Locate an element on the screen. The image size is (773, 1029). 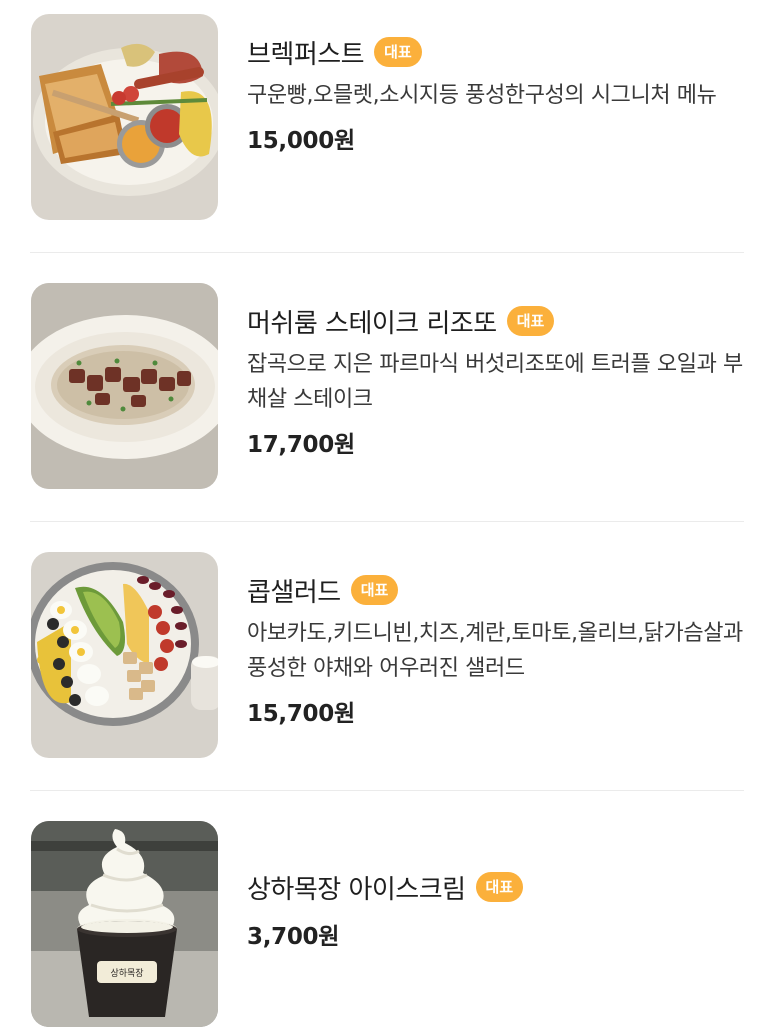
cobb-salad-photo is located at coordinates (124, 655).